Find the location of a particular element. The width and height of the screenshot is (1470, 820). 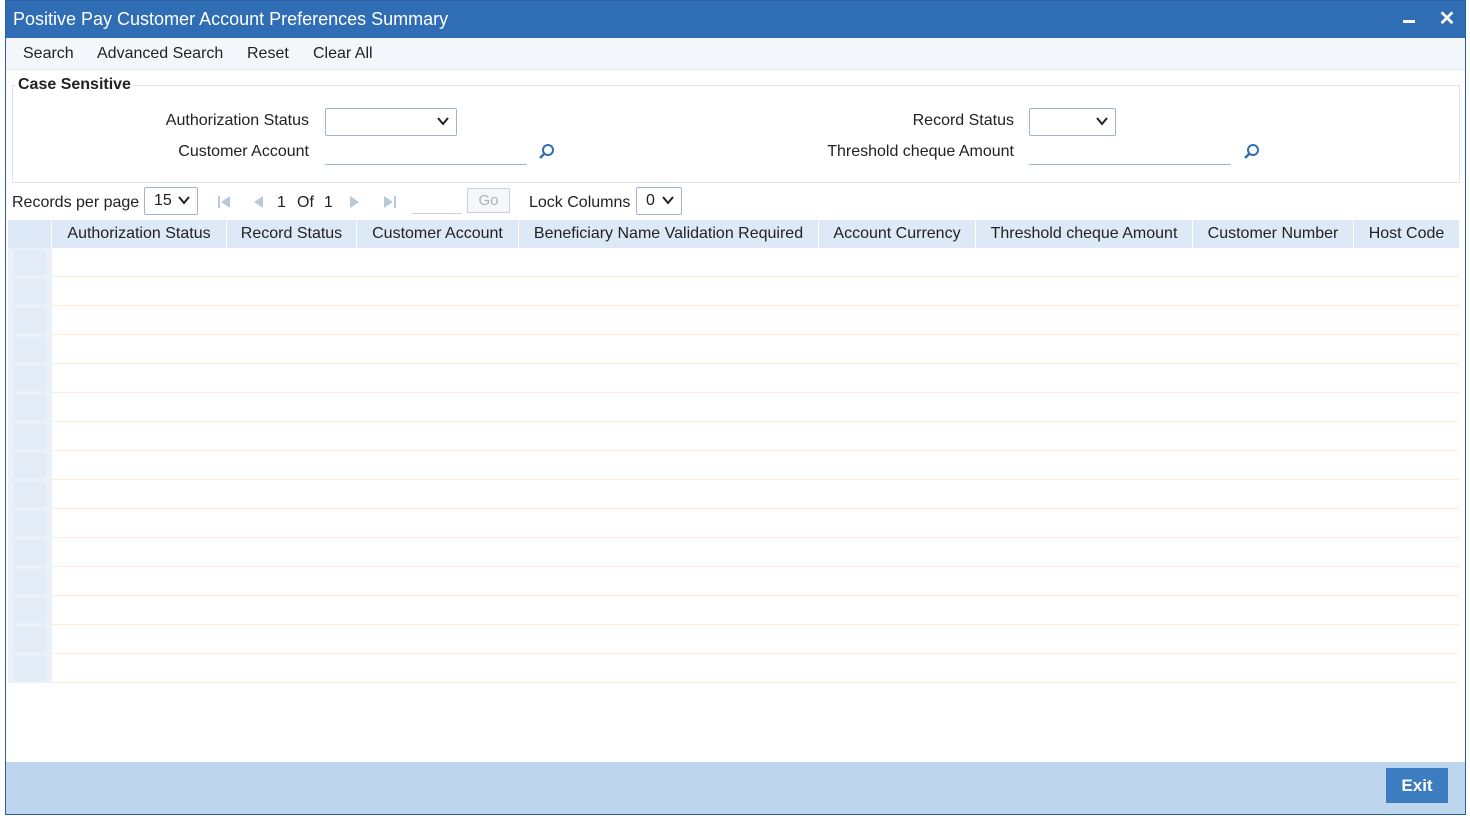

column-header: Customer Number is located at coordinates (1273, 234).